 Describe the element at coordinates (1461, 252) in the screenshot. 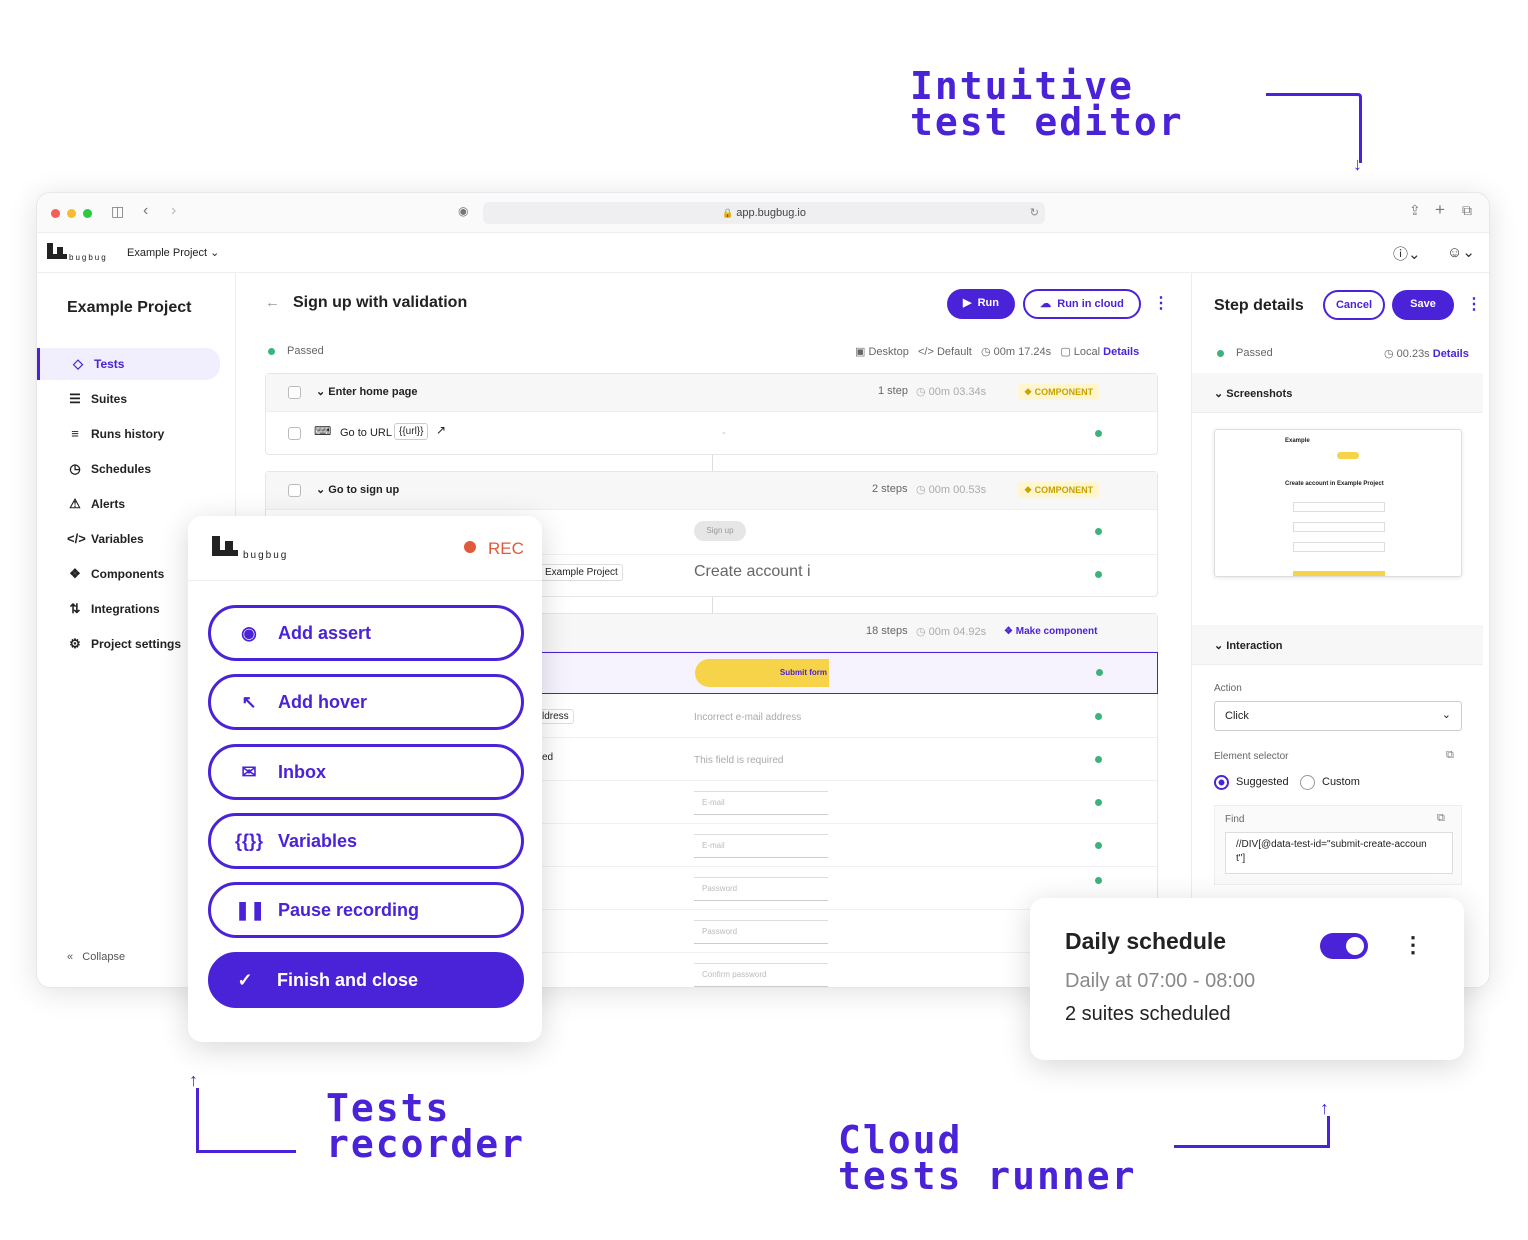

I see `user-icon: ☺⌄` at that location.